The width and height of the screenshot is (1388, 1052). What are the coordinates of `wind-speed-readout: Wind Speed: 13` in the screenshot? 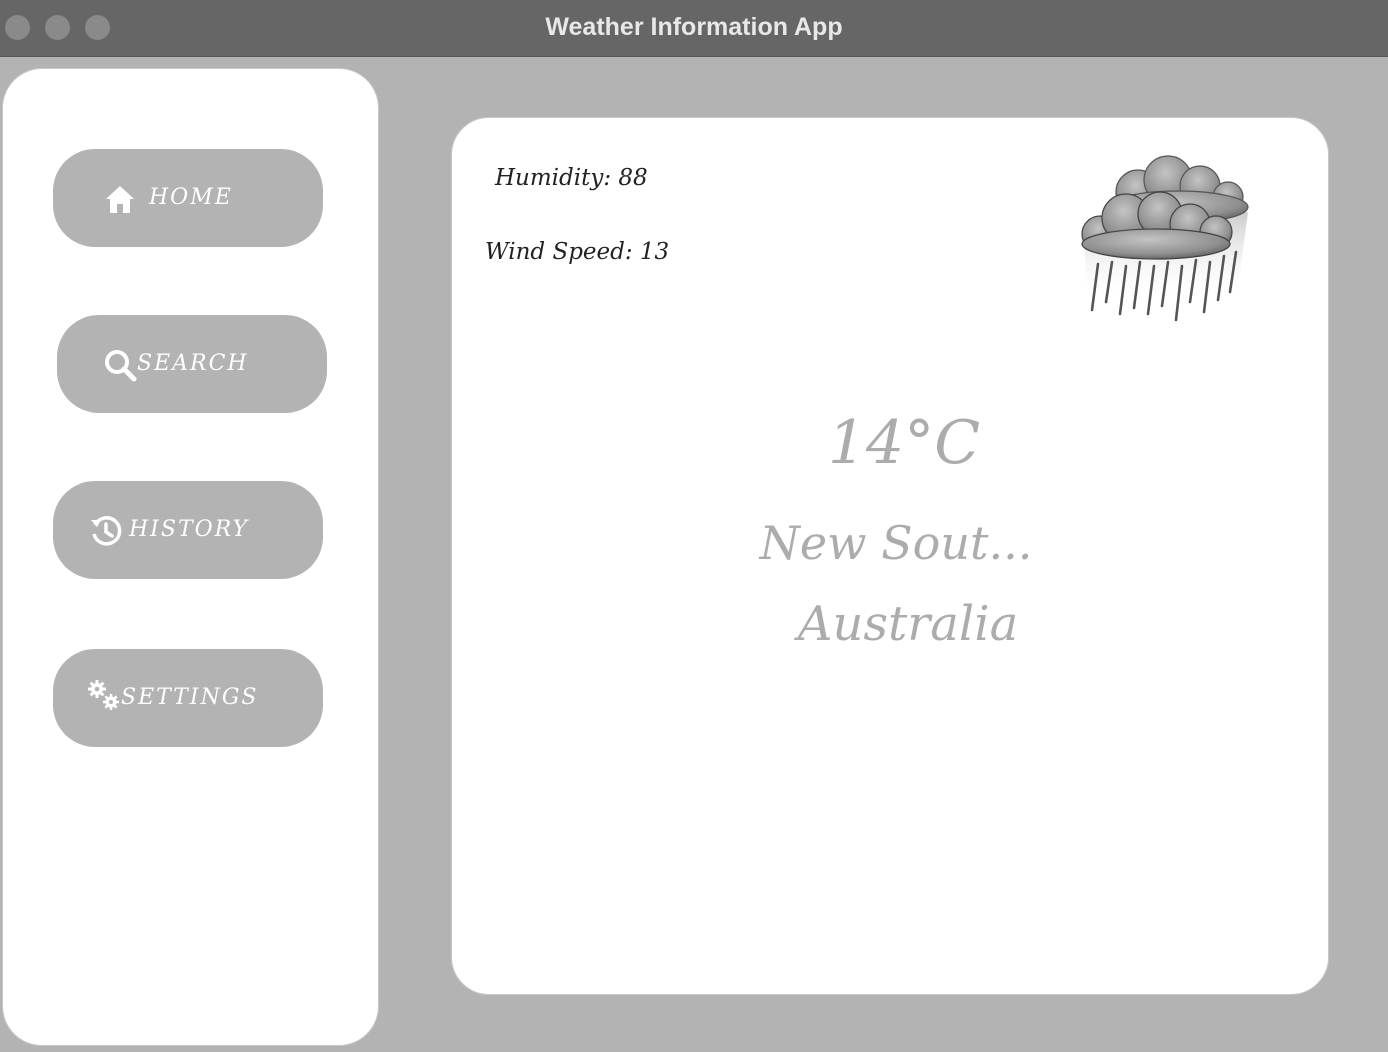 It's located at (577, 252).